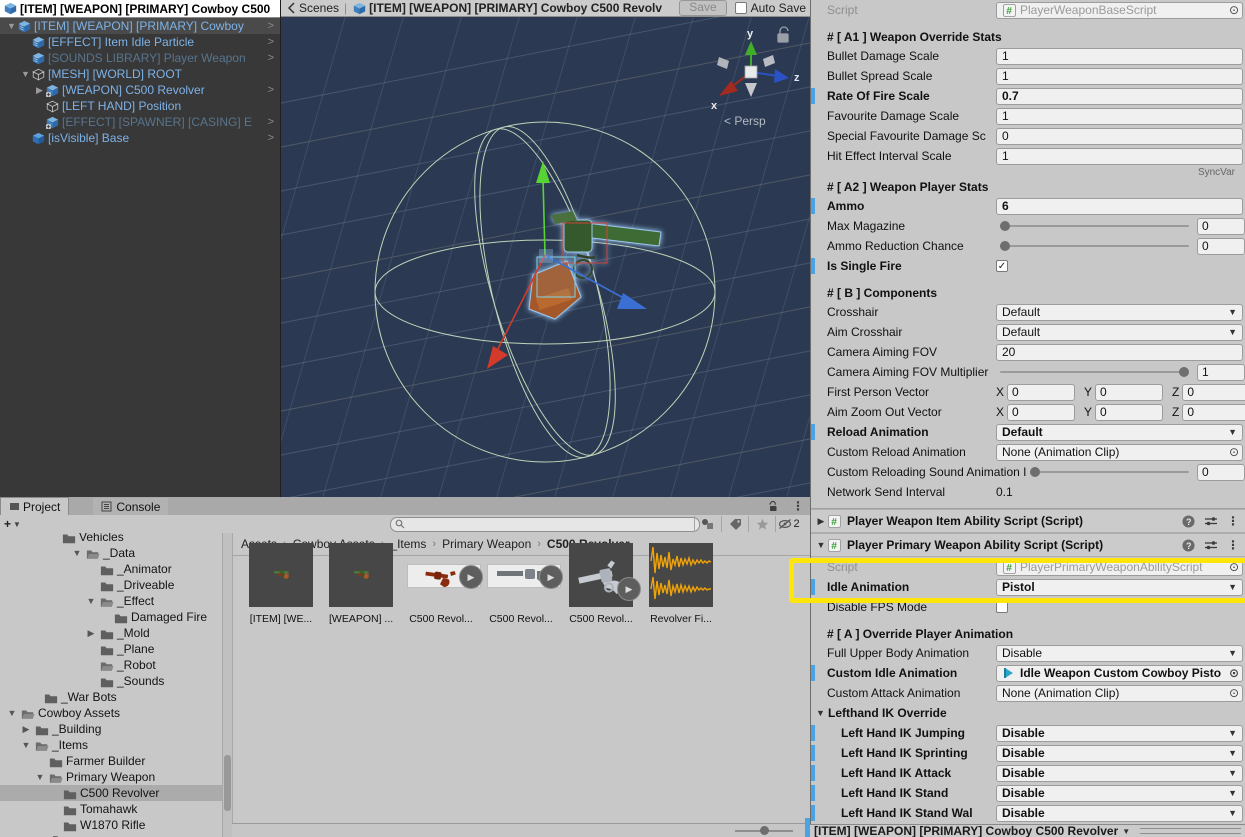 The image size is (1245, 837). Describe the element at coordinates (1119, 136) in the screenshot. I see `text-field-special-favourite-damage-sc: 0` at that location.